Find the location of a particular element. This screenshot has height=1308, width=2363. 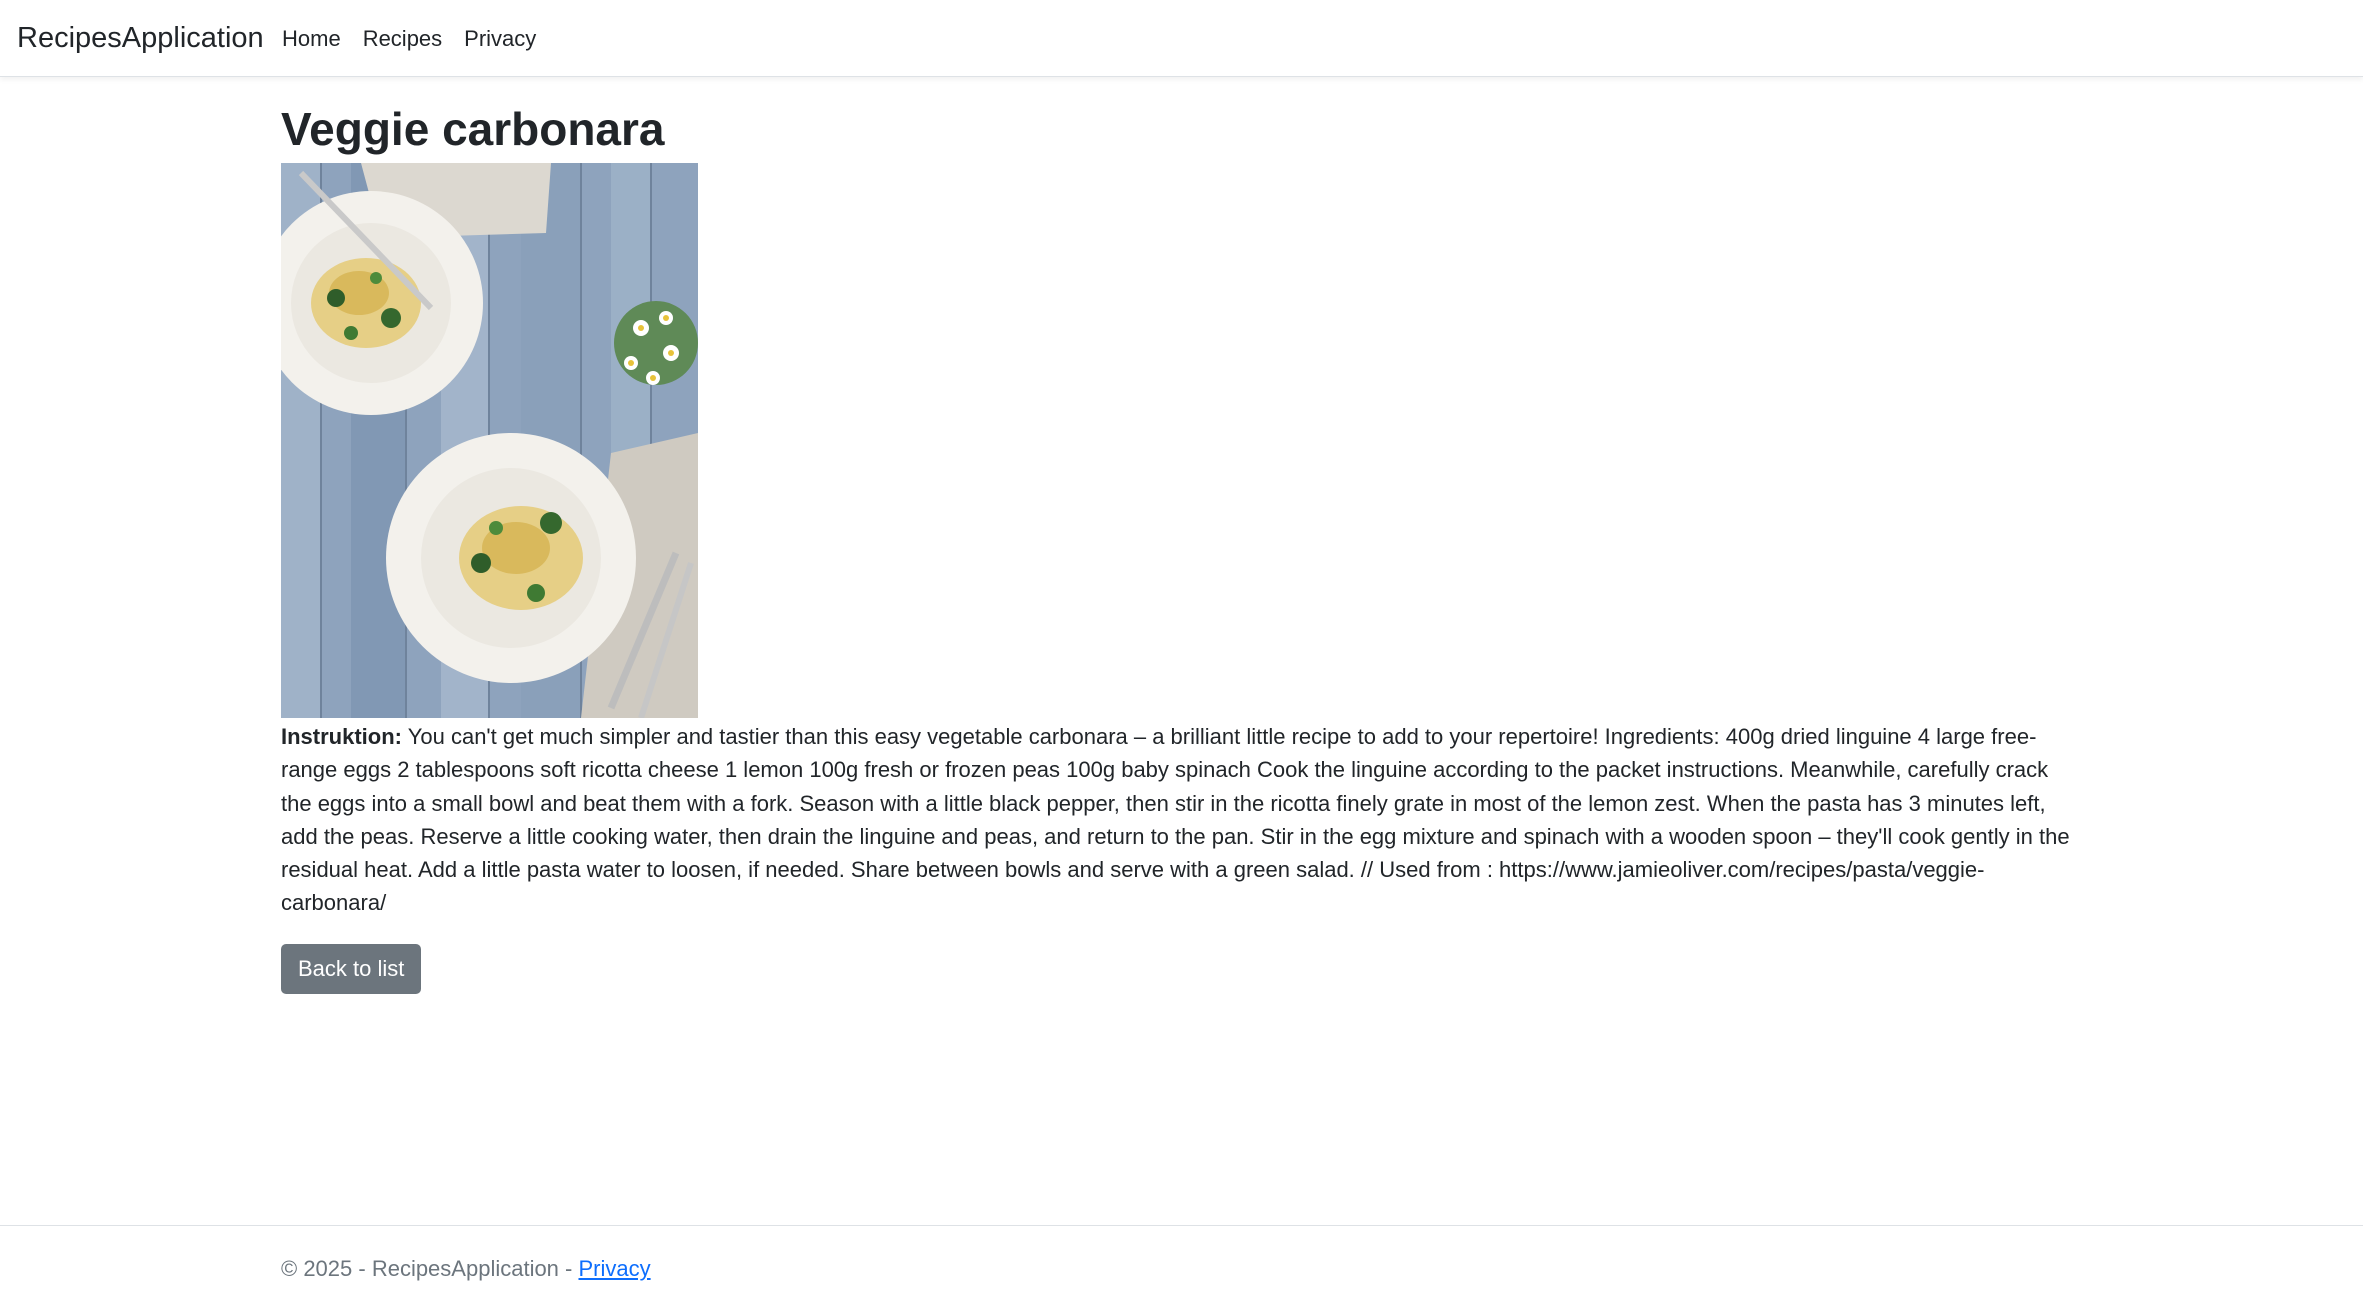

nav-privacy-link: Privacy is located at coordinates (500, 39).